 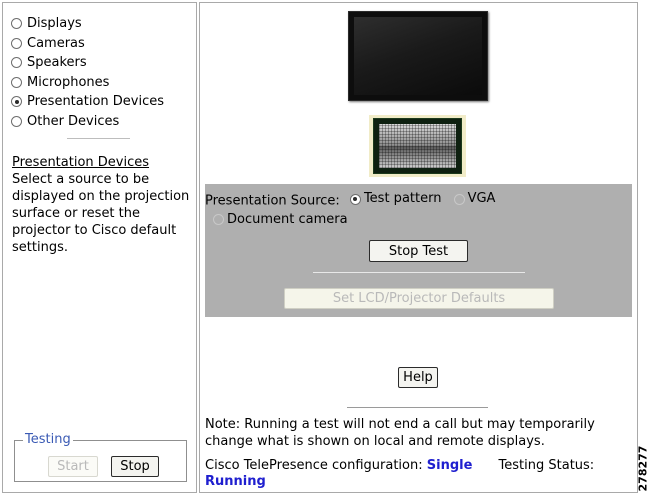 I want to click on stop-button: Stop, so click(x=135, y=466).